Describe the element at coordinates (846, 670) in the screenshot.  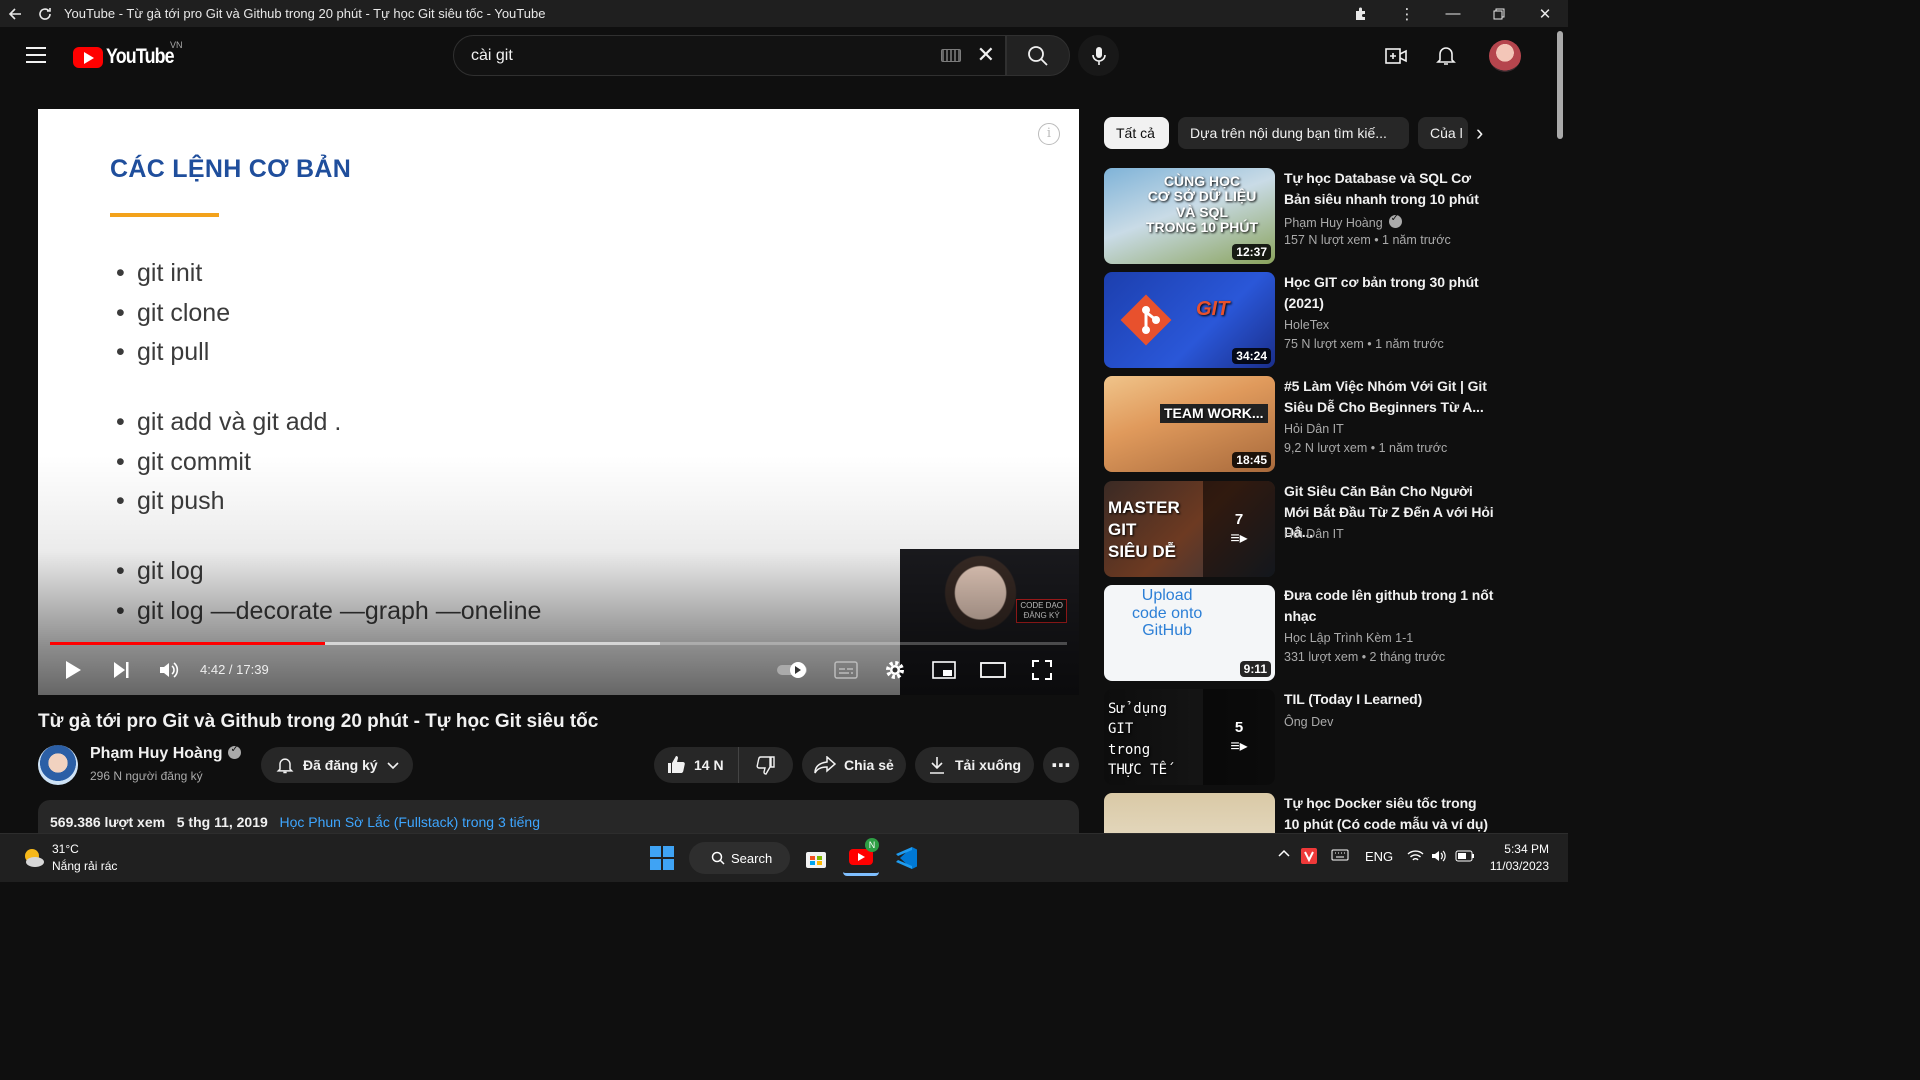
I see `subtitles-button` at that location.